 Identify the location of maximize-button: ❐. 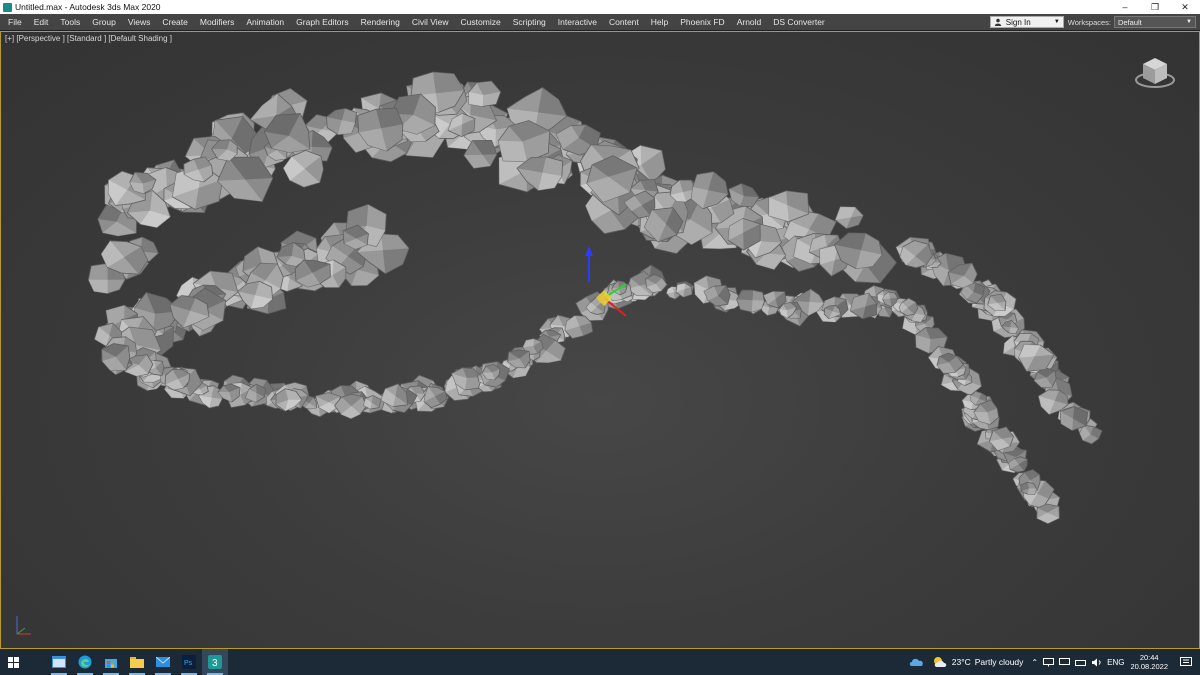
(1155, 7).